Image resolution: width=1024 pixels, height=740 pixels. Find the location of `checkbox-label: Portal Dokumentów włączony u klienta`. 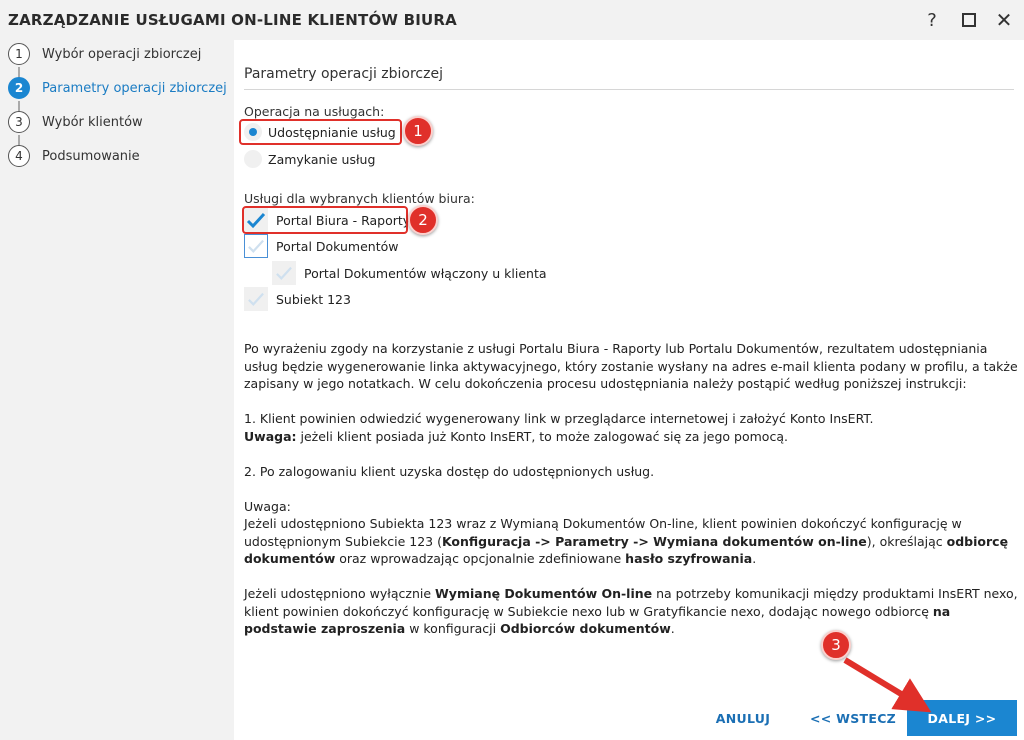

checkbox-label: Portal Dokumentów włączony u klienta is located at coordinates (425, 273).